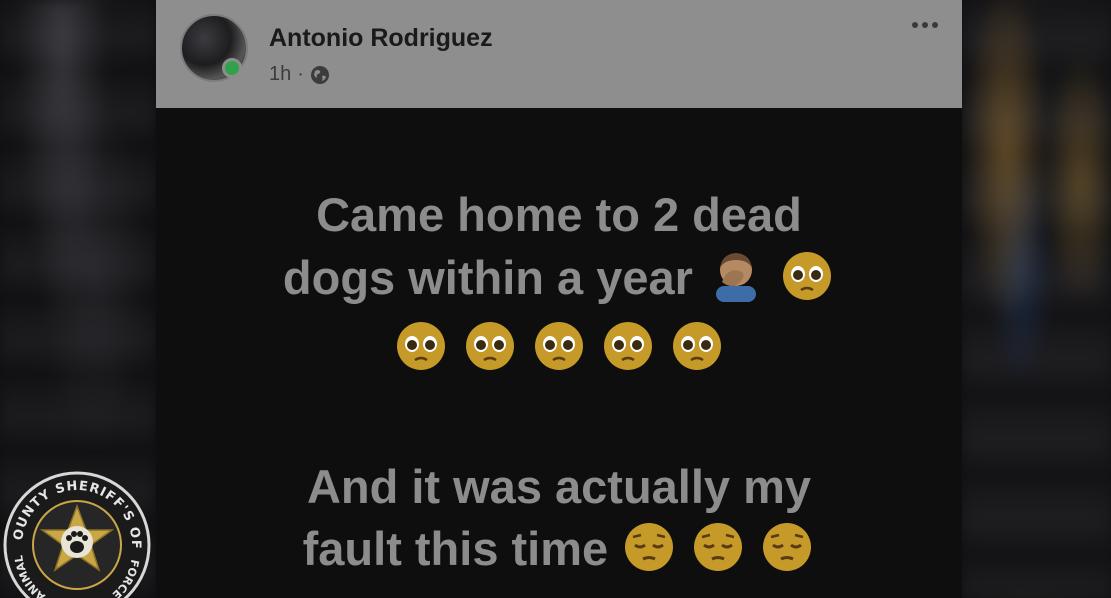  What do you see at coordinates (487, 277) in the screenshot?
I see `text-line: dogs within a year` at bounding box center [487, 277].